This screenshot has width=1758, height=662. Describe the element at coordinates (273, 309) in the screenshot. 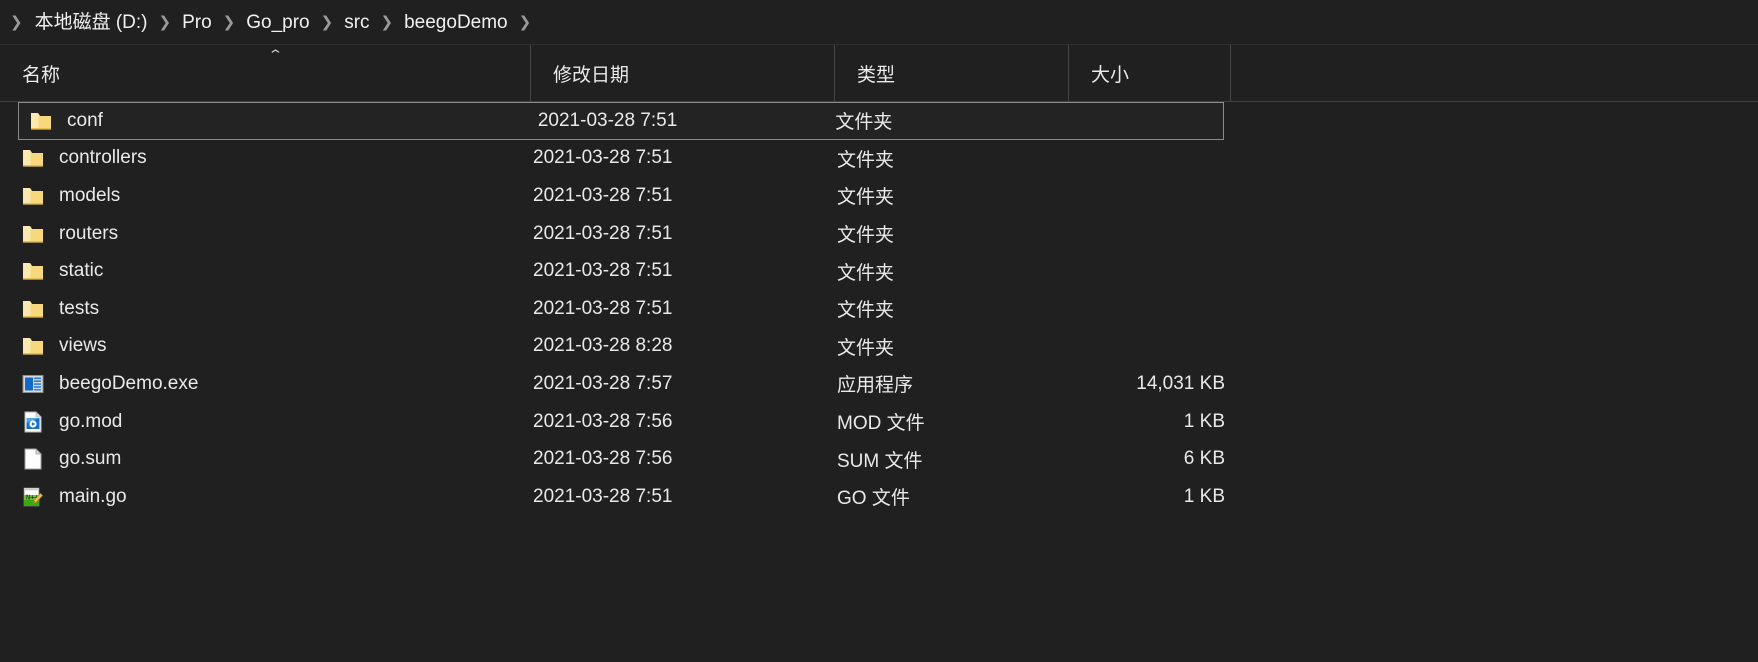

I see `file-name-cell: tests` at that location.